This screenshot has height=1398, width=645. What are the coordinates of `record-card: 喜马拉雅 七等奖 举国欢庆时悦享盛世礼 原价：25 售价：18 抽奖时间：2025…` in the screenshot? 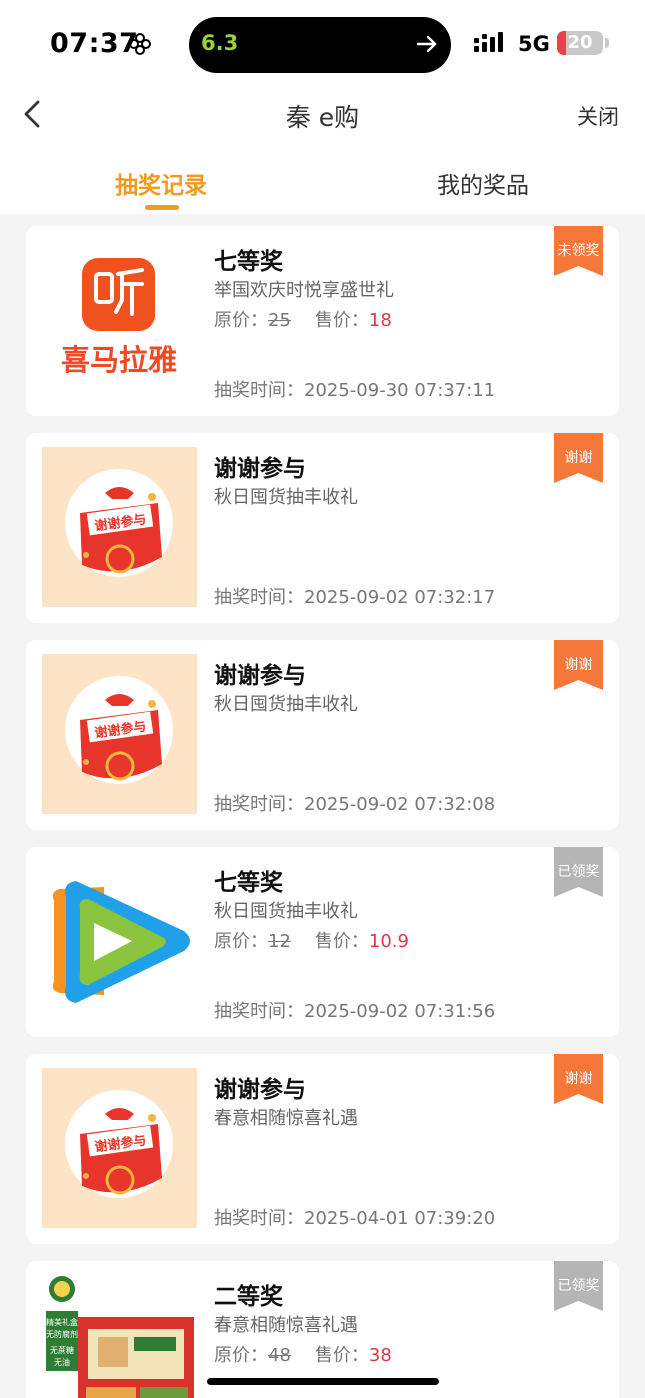 It's located at (322, 321).